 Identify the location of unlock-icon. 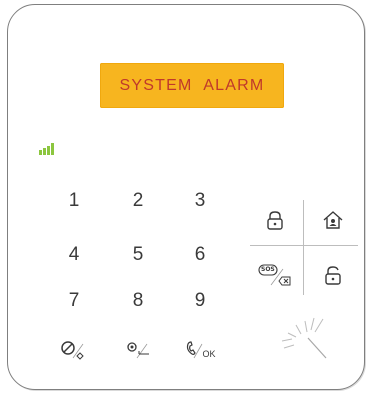
(333, 275).